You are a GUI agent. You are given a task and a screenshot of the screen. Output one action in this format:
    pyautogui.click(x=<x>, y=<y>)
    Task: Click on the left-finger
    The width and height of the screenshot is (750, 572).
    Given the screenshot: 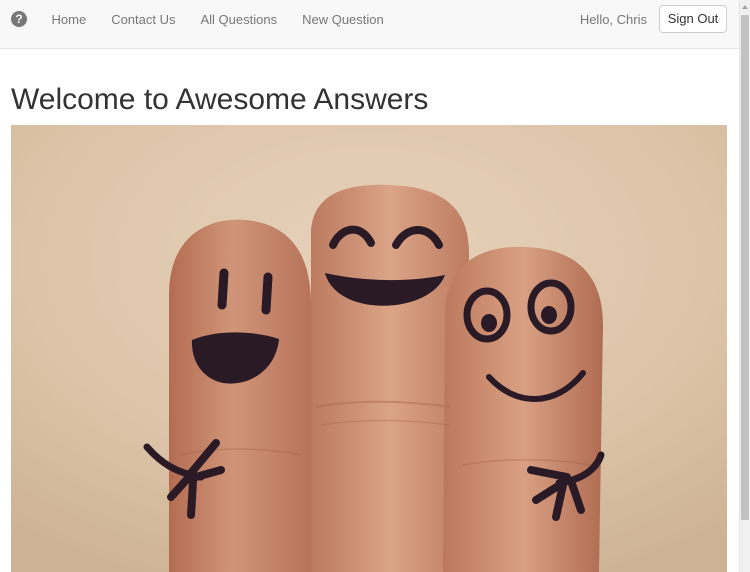 What is the action you would take?
    pyautogui.click(x=240, y=395)
    